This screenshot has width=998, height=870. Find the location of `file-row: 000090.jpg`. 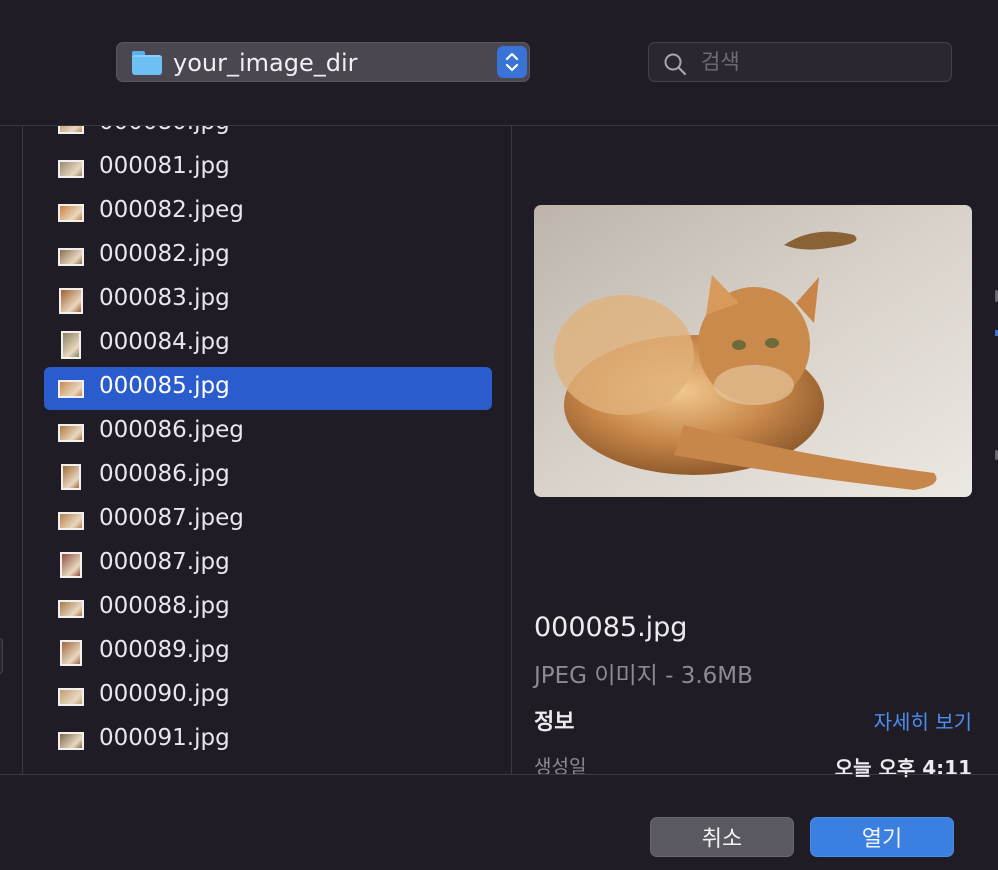

file-row: 000090.jpg is located at coordinates (268, 696).